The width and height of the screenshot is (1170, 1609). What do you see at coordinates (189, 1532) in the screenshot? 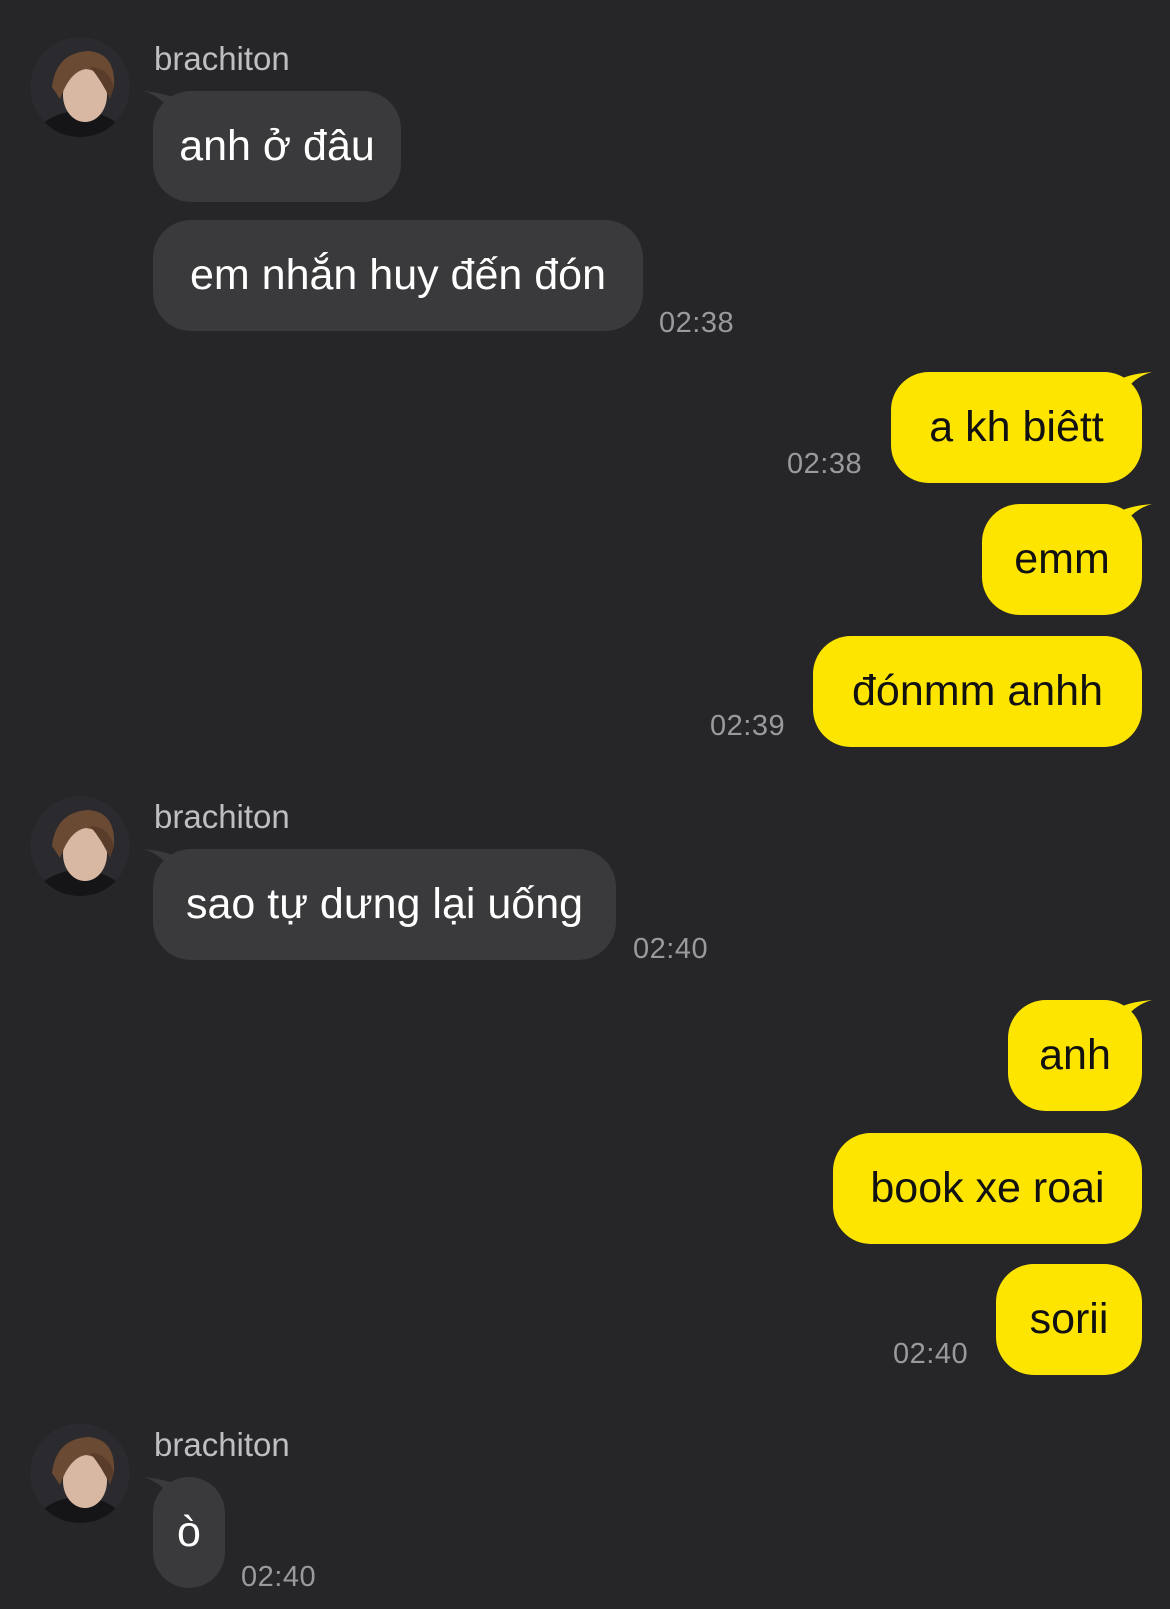
I see `message-bubble-incoming: ò` at bounding box center [189, 1532].